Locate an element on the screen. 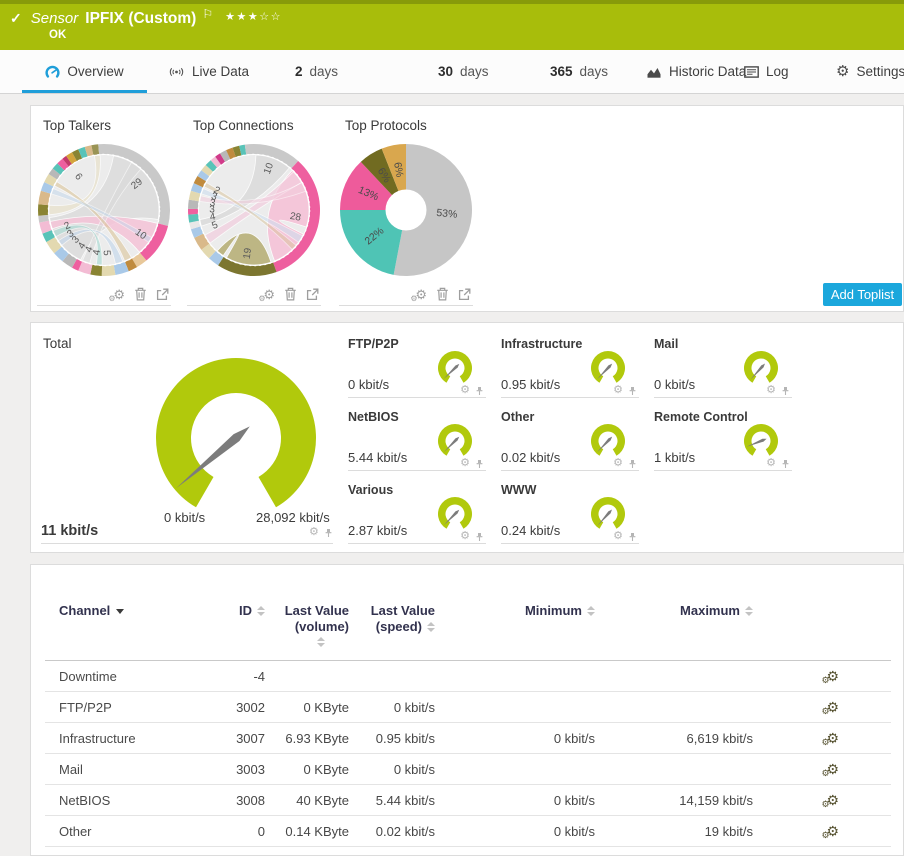  tab-30-days: 30 days is located at coordinates (463, 71).